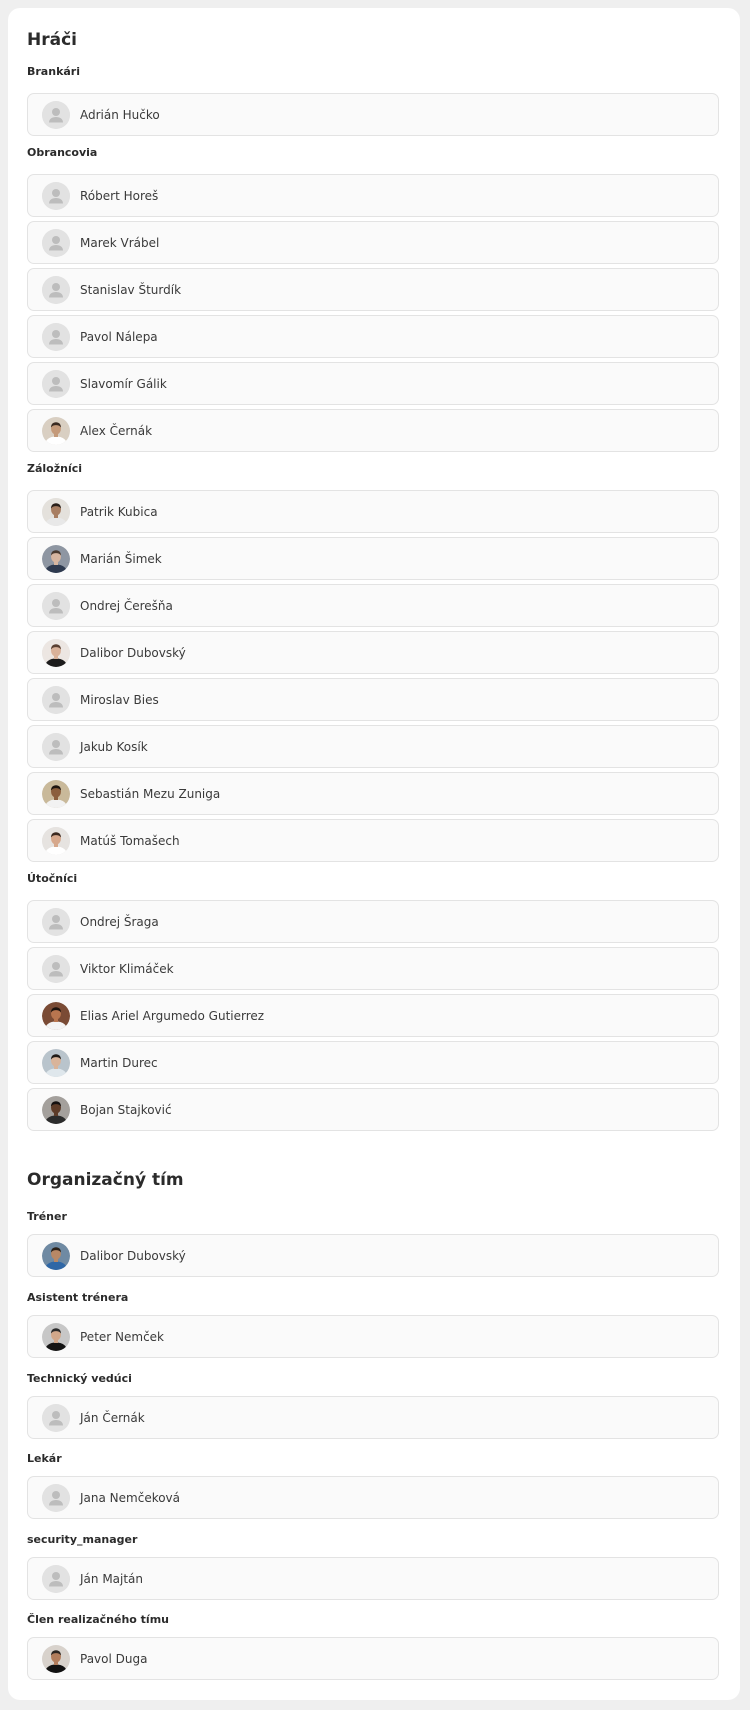 The height and width of the screenshot is (1710, 750). What do you see at coordinates (373, 793) in the screenshot?
I see `player-row: Sebastián Mezu Zuniga` at bounding box center [373, 793].